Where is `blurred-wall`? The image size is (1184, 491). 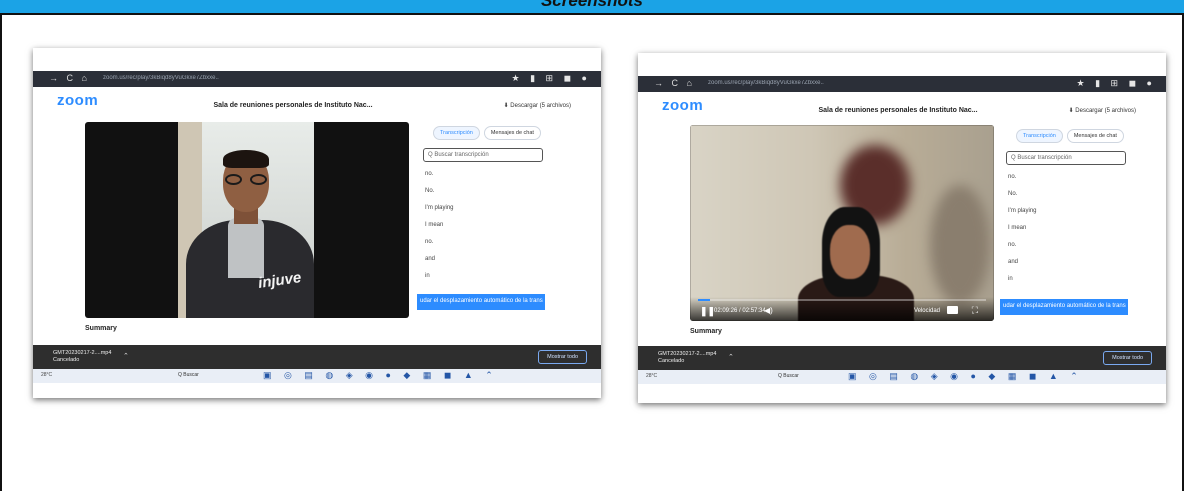 blurred-wall is located at coordinates (960, 245).